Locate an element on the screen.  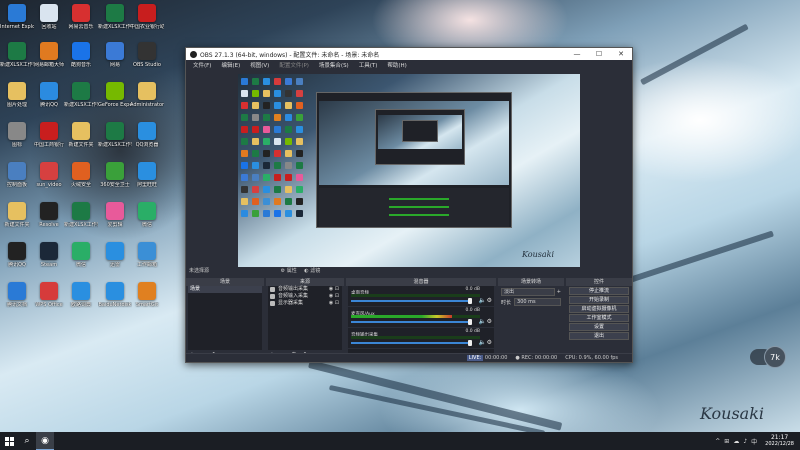
desktop-icon-label: 酷狗音乐 is located at coordinates (80, 65).